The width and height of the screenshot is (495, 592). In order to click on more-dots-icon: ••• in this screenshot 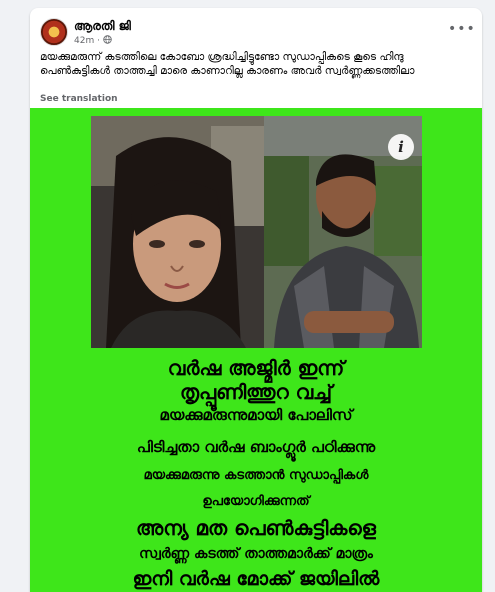, I will do `click(462, 29)`.